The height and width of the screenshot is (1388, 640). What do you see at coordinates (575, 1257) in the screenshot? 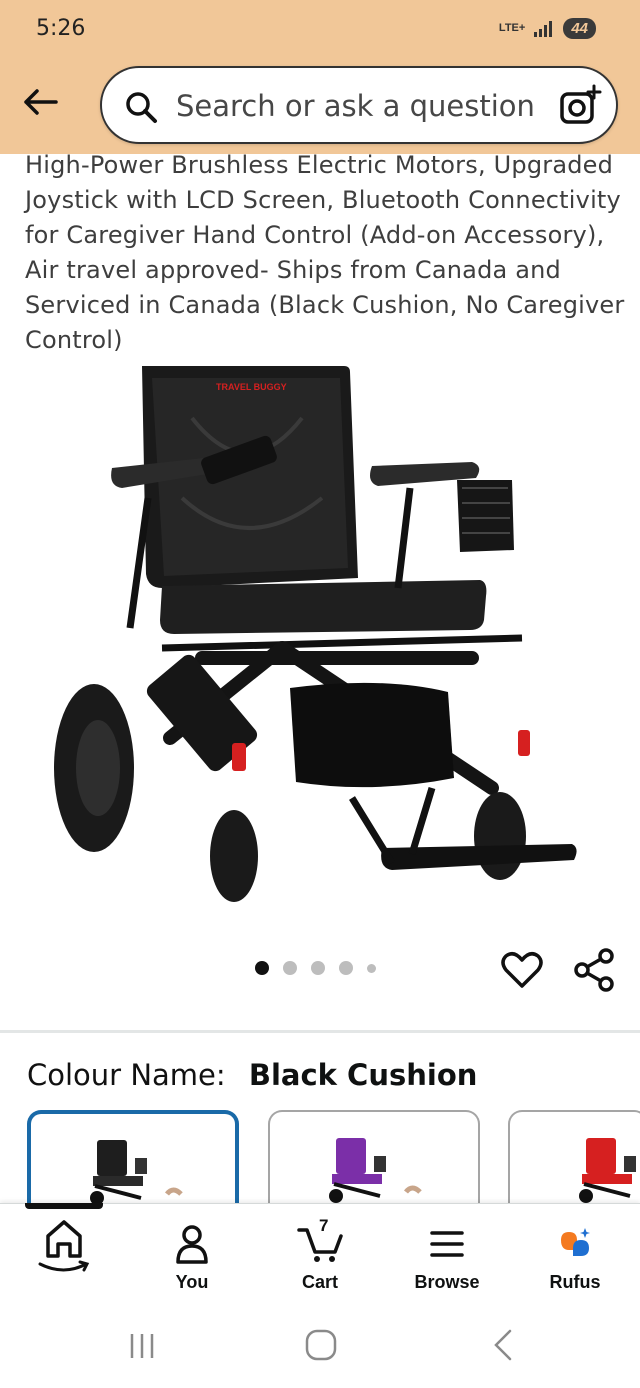
I see `nav-rufus: Rufus` at bounding box center [575, 1257].